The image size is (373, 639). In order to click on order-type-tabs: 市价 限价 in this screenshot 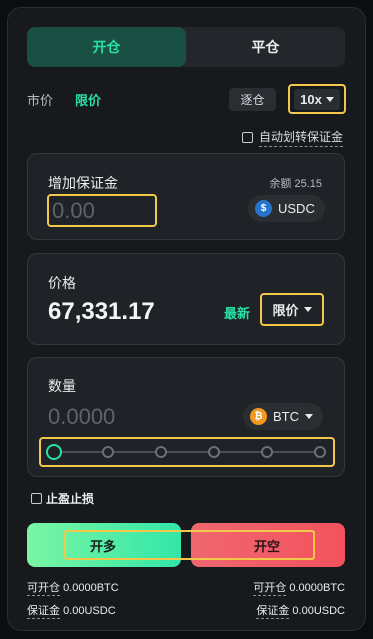, I will do `click(64, 99)`.